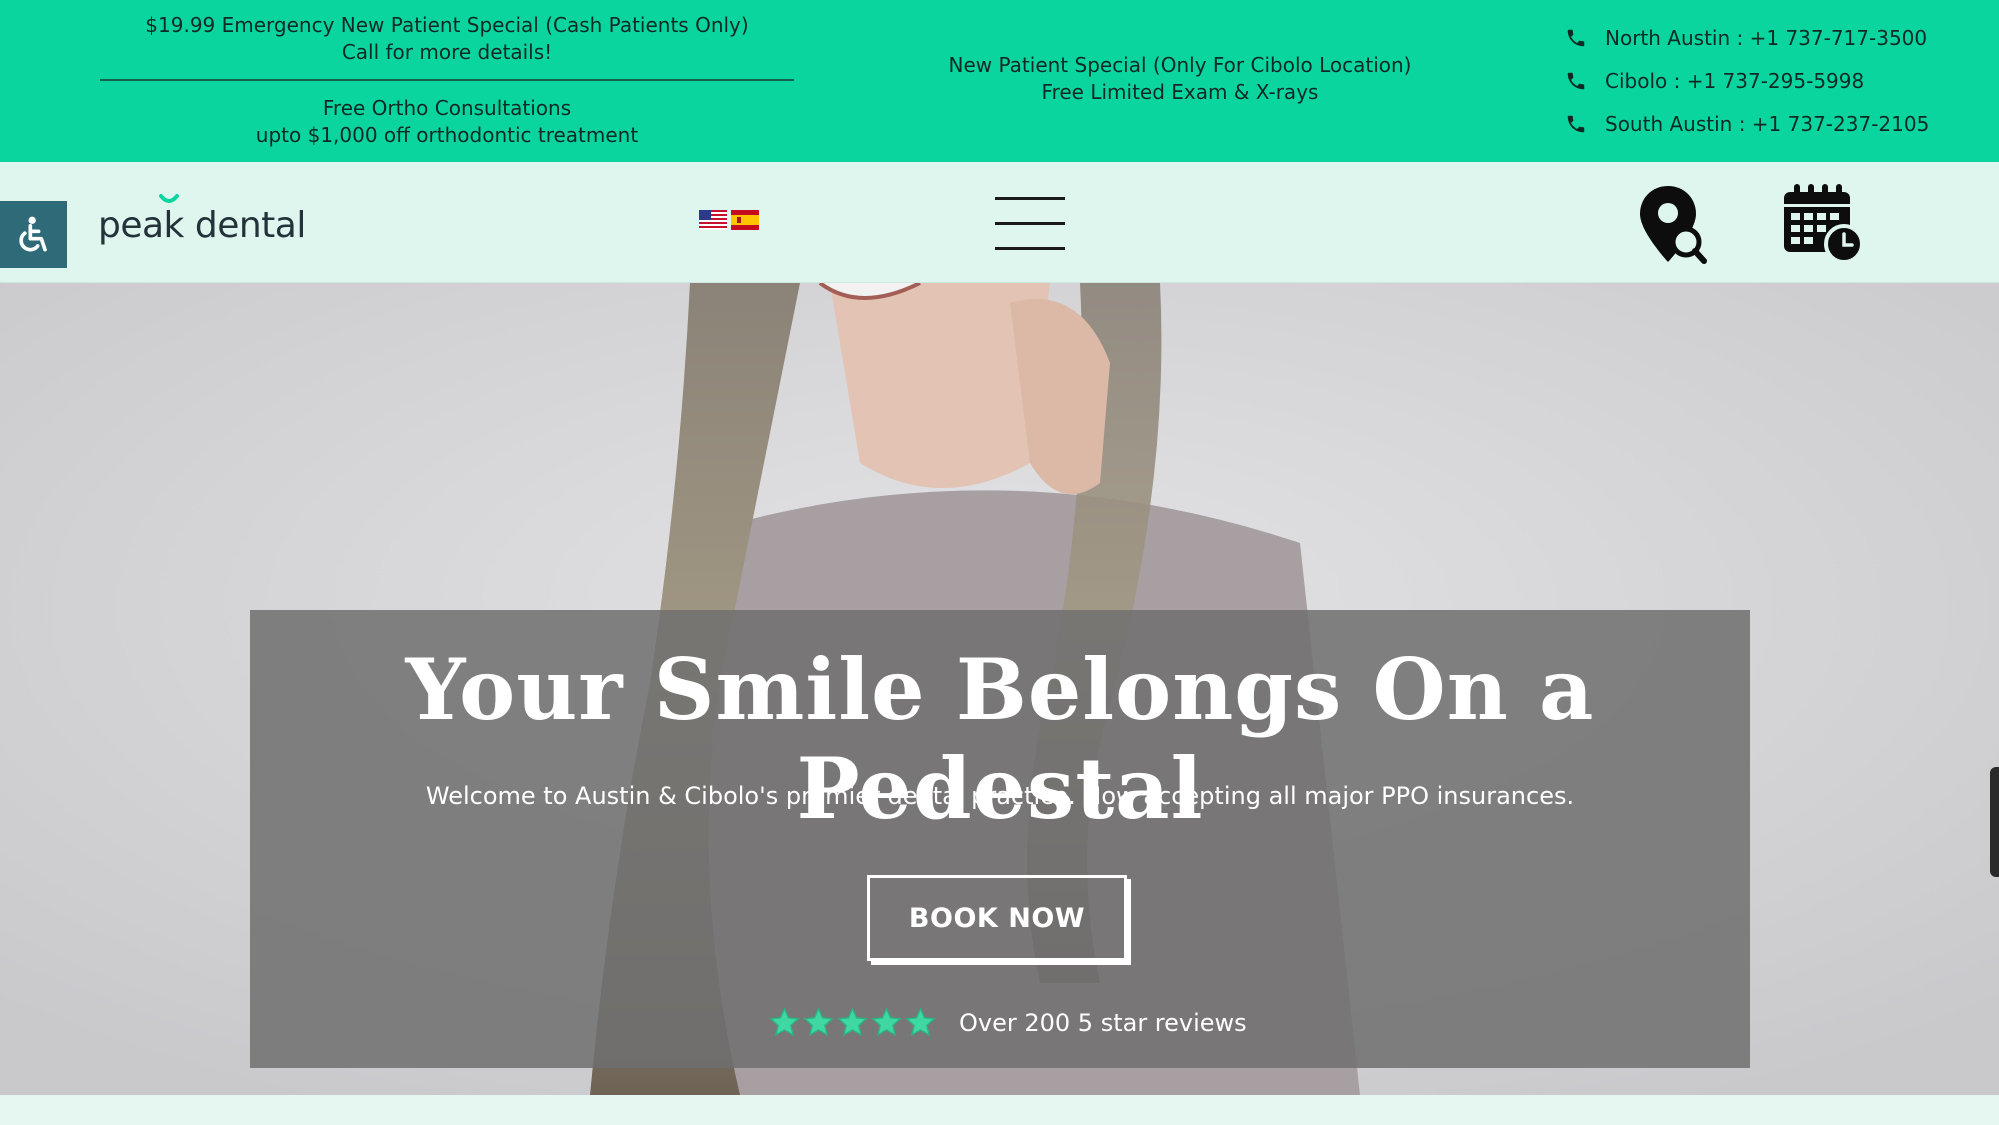 The height and width of the screenshot is (1125, 1999). Describe the element at coordinates (1823, 224) in the screenshot. I see `calendar-clock-icon` at that location.